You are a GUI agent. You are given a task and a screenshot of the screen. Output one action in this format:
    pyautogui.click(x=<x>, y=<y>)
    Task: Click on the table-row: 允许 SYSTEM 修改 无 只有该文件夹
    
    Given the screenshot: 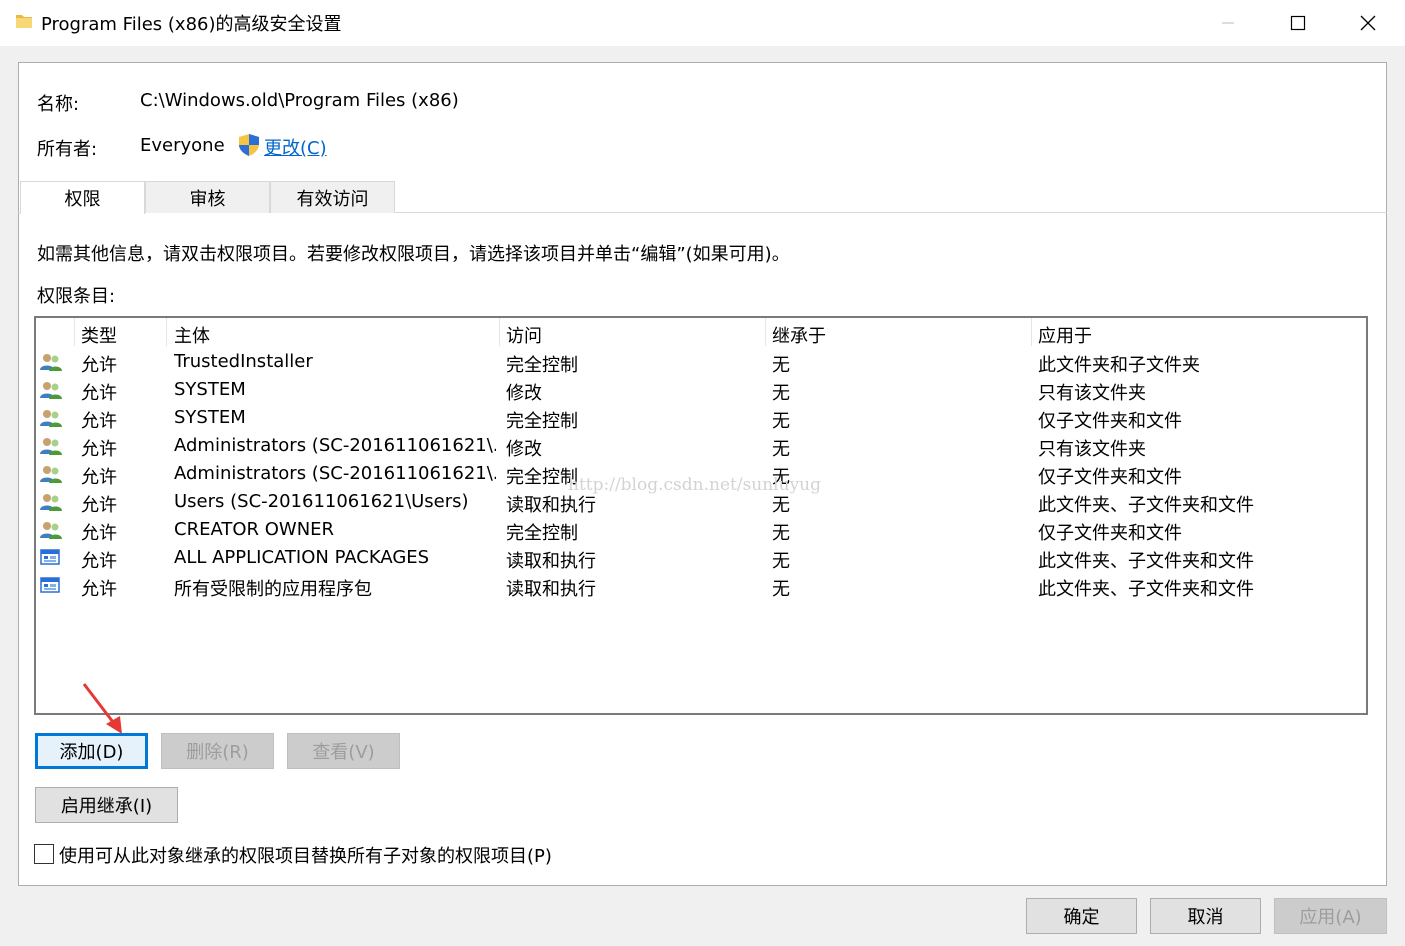 What is the action you would take?
    pyautogui.click(x=701, y=390)
    